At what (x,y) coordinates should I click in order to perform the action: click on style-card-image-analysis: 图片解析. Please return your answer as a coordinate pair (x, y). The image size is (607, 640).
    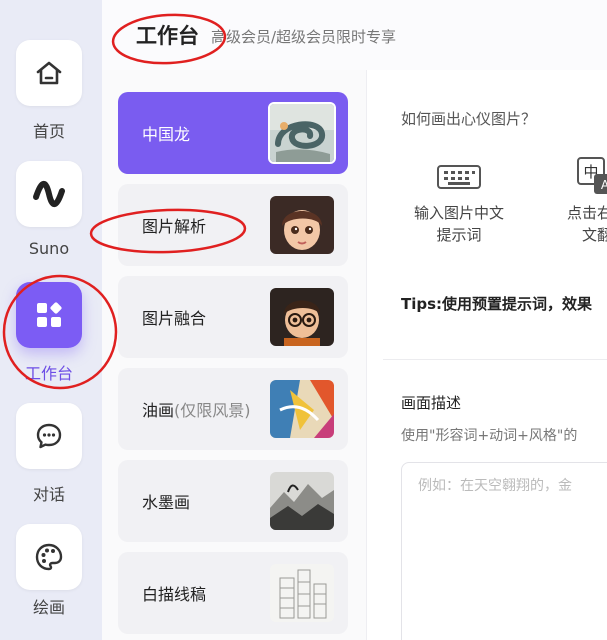
    Looking at the image, I should click on (233, 225).